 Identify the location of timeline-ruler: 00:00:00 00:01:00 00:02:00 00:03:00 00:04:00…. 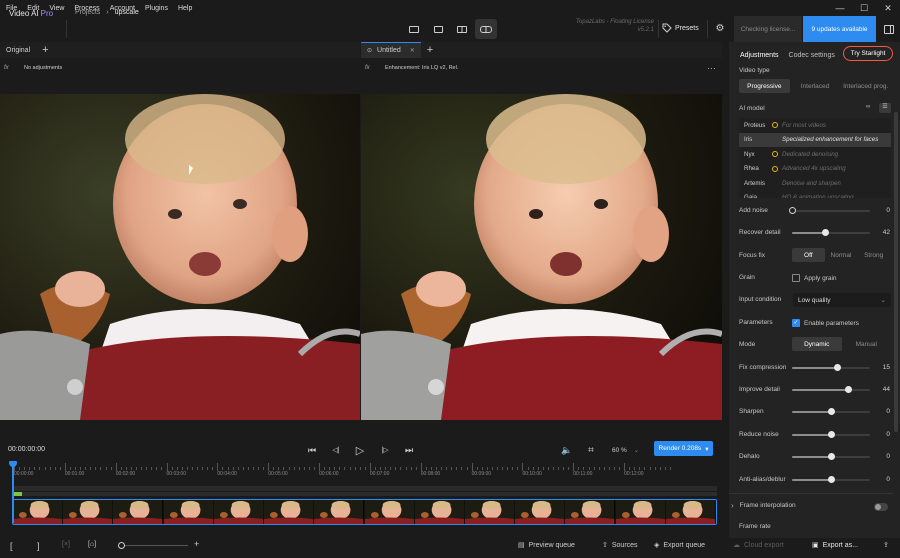
(364, 471).